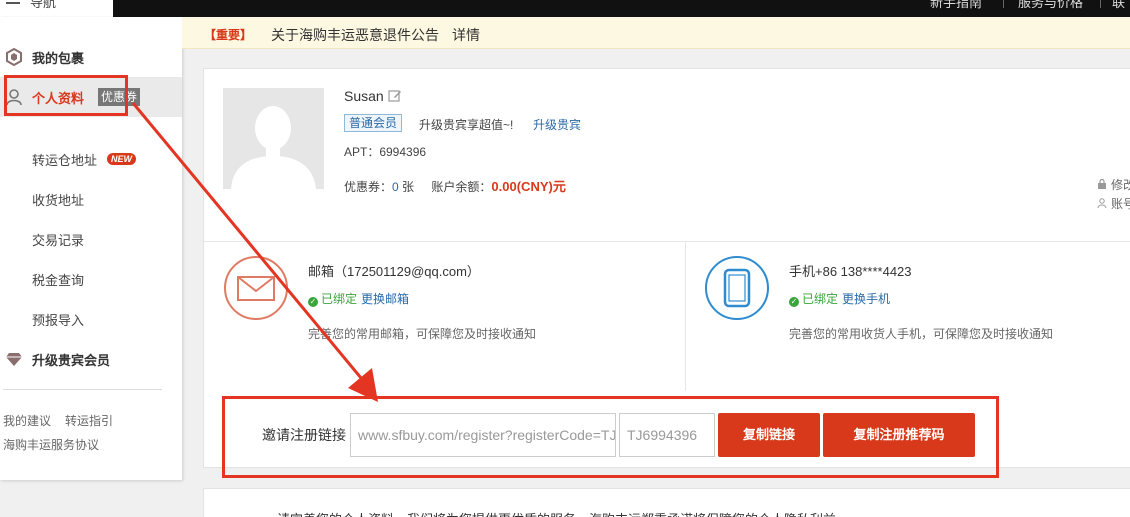 Image resolution: width=1130 pixels, height=517 pixels. I want to click on sidebar-item-label: 交易记录, so click(58, 240).